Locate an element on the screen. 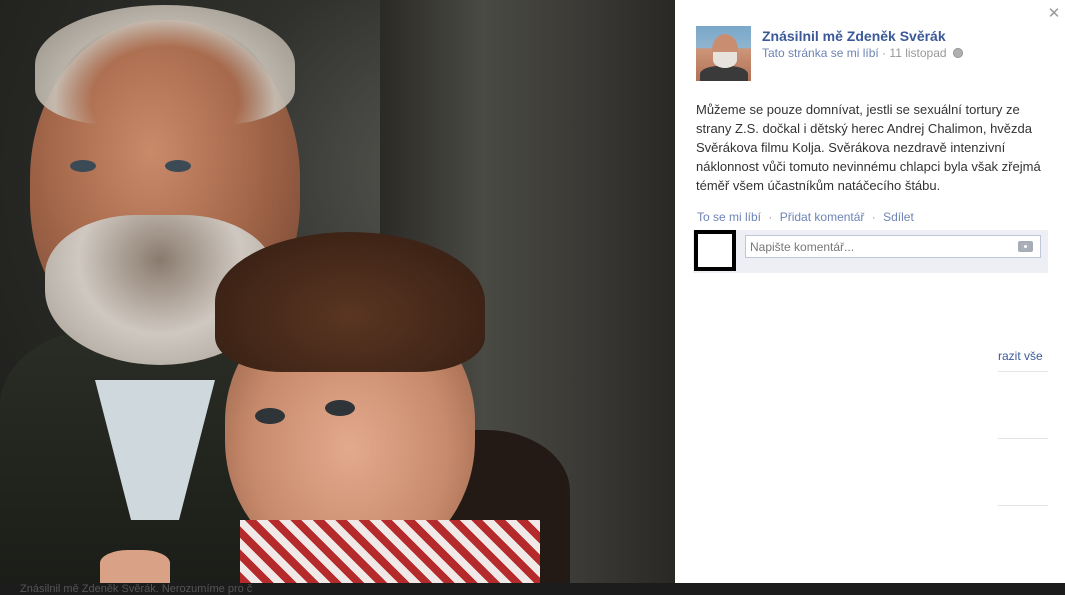  photo-boy-hair is located at coordinates (350, 302).